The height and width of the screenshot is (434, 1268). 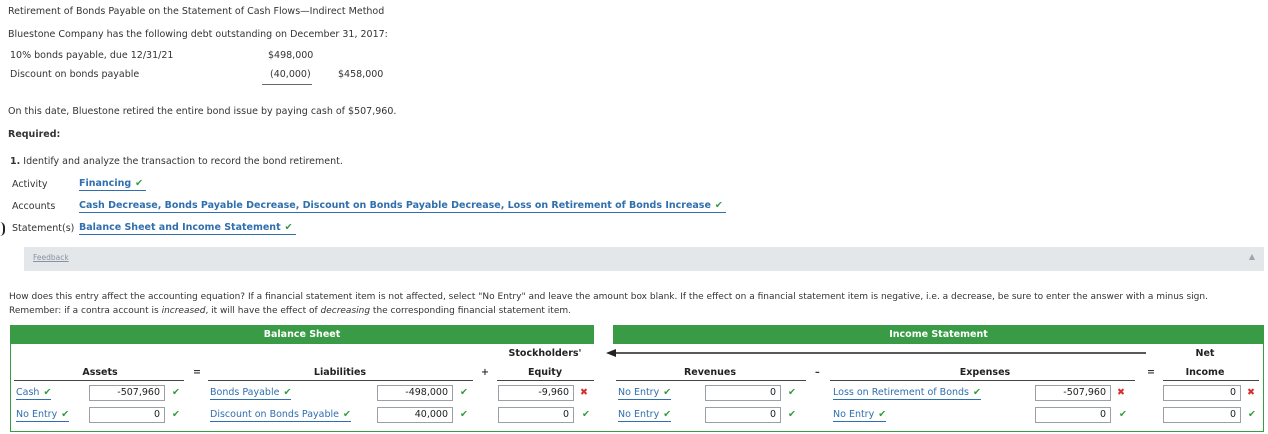 I want to click on row1-rev-account-select: No Entry ✔, so click(x=645, y=393).